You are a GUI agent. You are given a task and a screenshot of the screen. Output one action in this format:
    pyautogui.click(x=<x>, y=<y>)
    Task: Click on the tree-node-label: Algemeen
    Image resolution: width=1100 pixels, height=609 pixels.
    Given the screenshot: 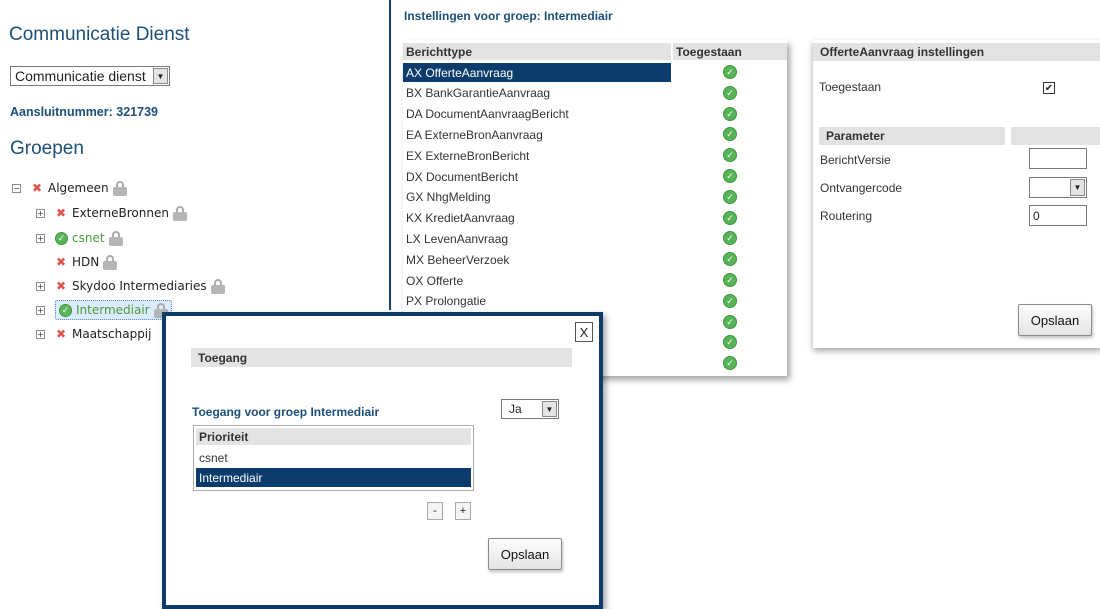 What is the action you would take?
    pyautogui.click(x=78, y=188)
    